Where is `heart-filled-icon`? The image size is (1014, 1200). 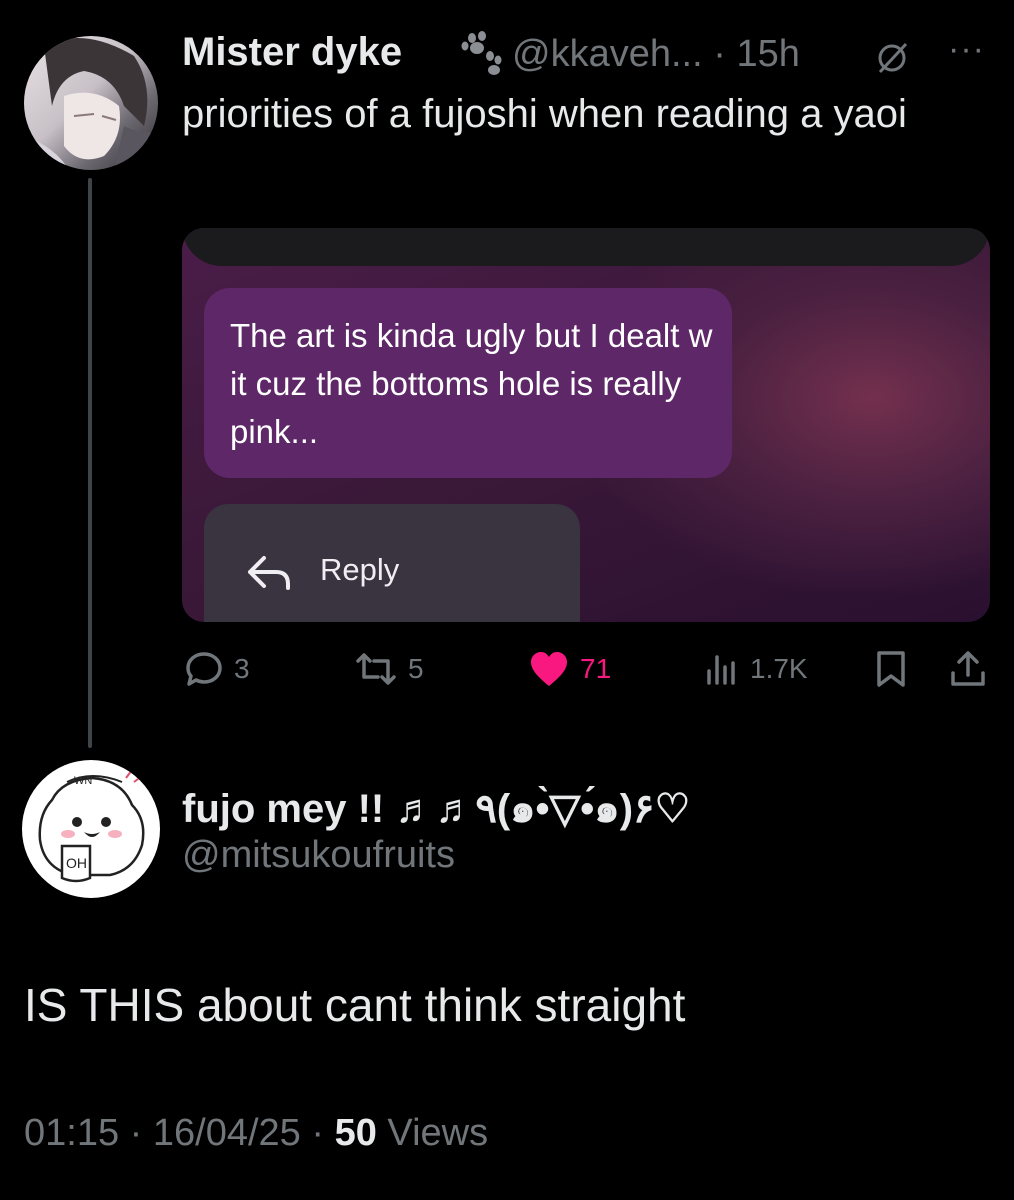
heart-filled-icon is located at coordinates (549, 669).